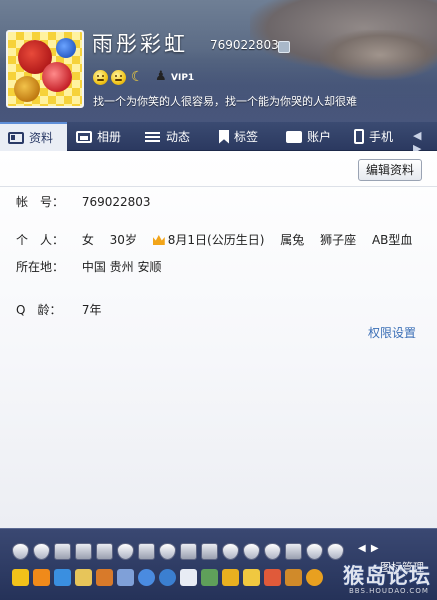 The width and height of the screenshot is (437, 600). What do you see at coordinates (40, 240) in the screenshot?
I see `personal-label: 个 人：` at bounding box center [40, 240].